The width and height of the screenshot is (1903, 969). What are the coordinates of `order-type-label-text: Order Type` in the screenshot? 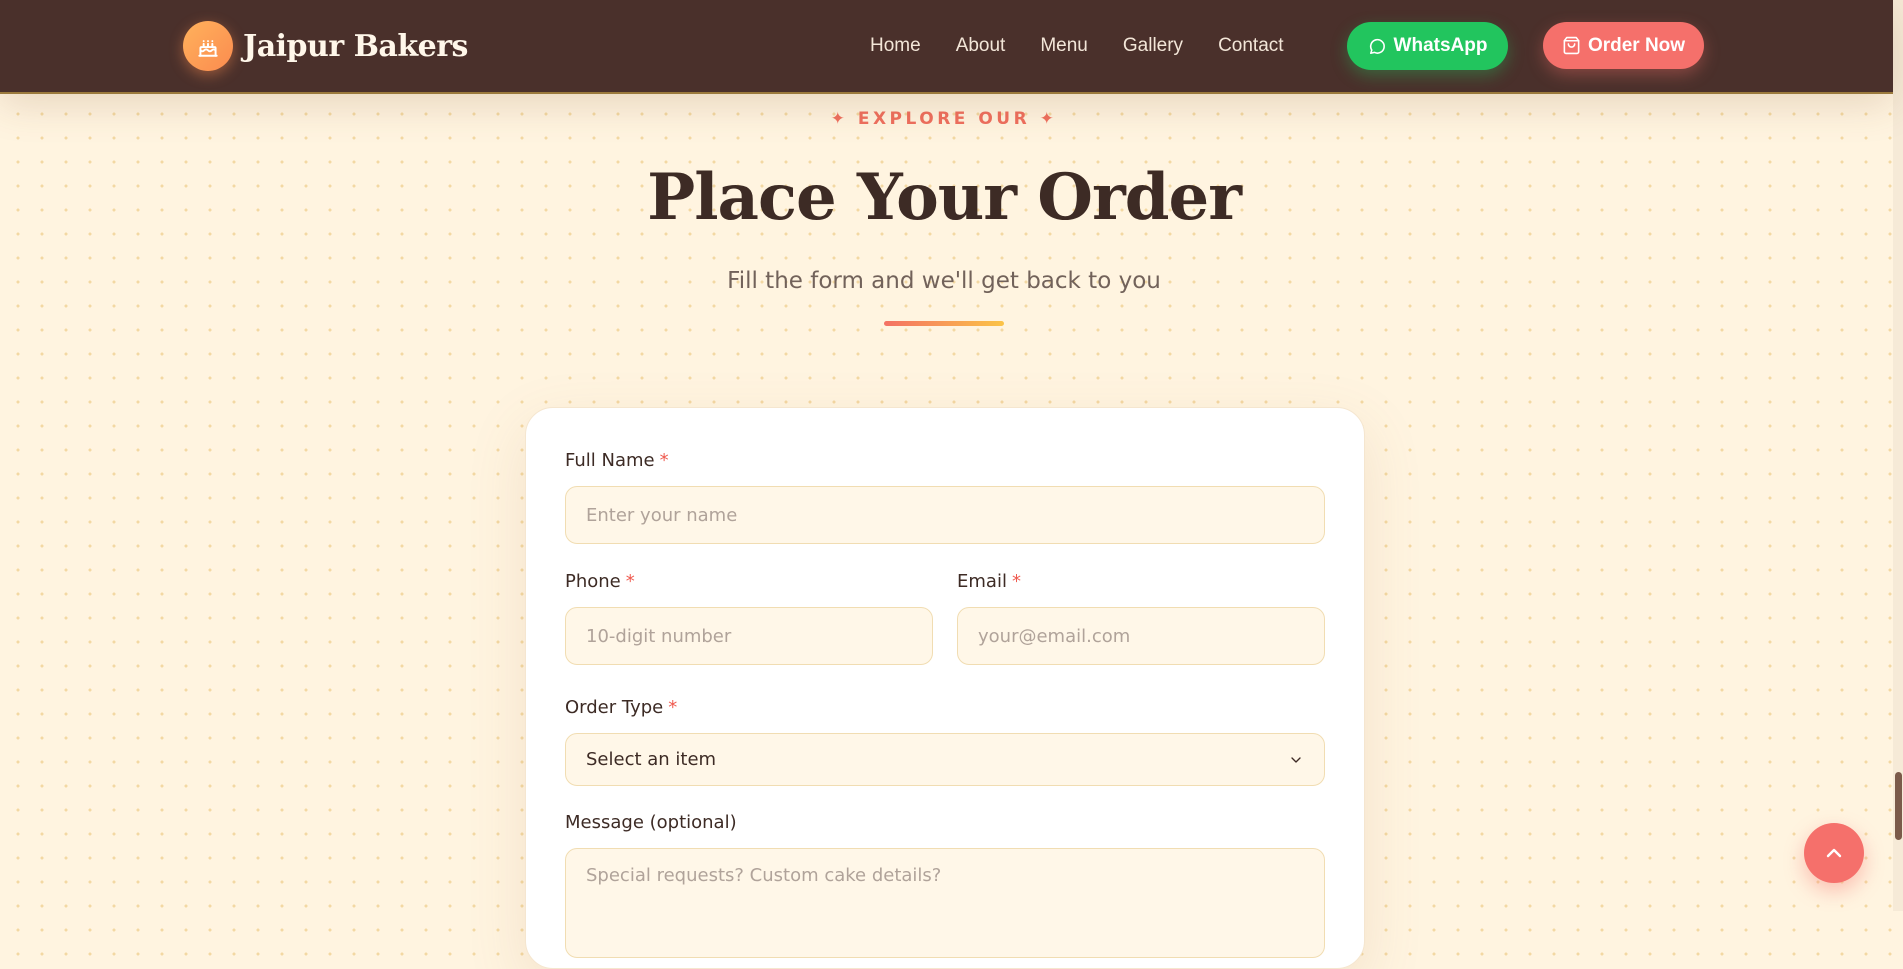 It's located at (614, 707).